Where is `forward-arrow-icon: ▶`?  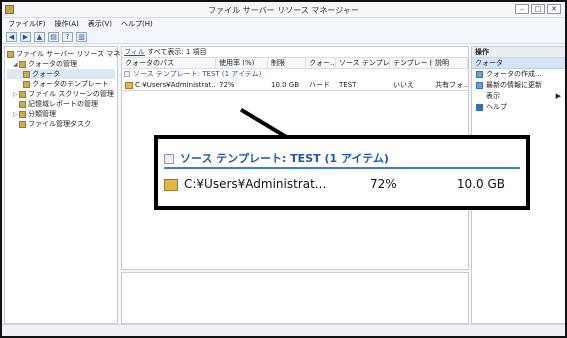
forward-arrow-icon: ▶ is located at coordinates (25, 36).